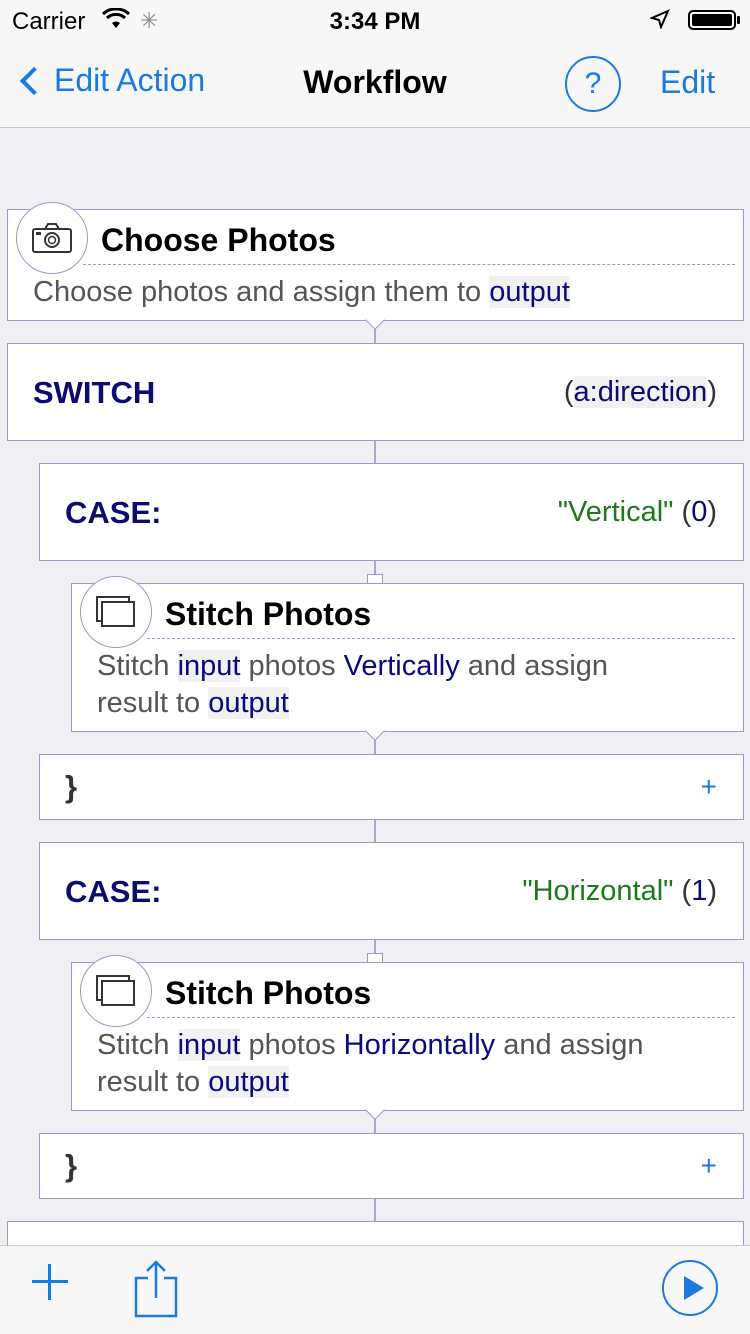  I want to click on case-value: "Horizontal" (1), so click(619, 891).